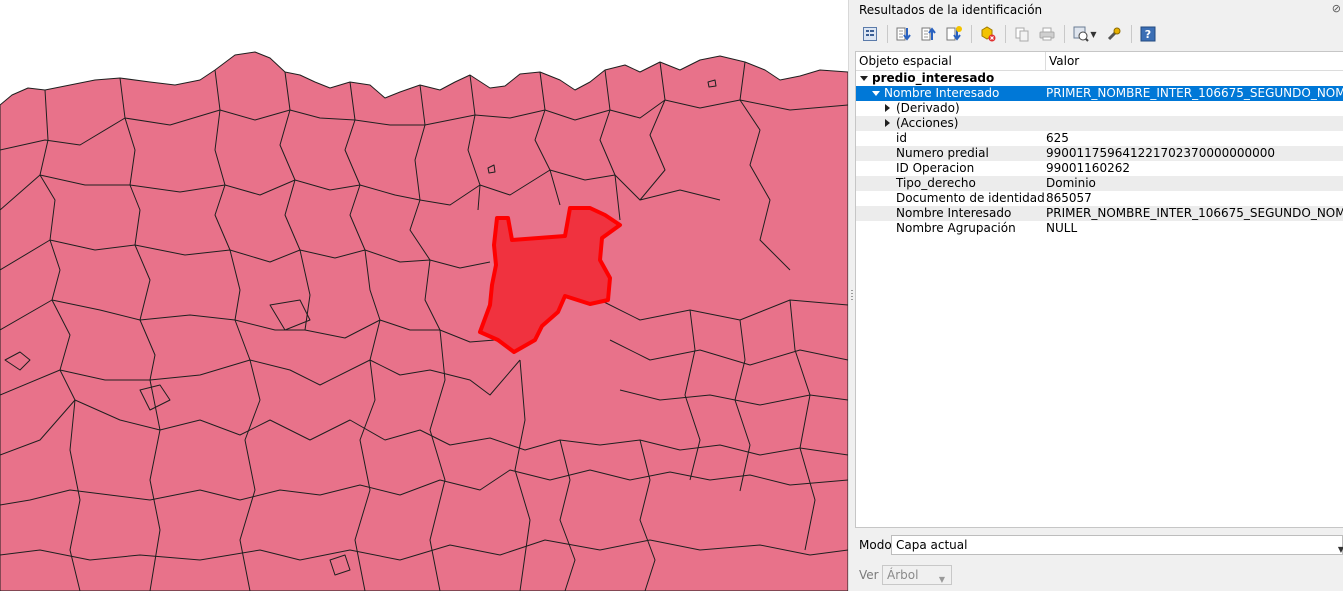 The image size is (1343, 591). What do you see at coordinates (927, 123) in the screenshot?
I see `group-label: (Acciones)` at bounding box center [927, 123].